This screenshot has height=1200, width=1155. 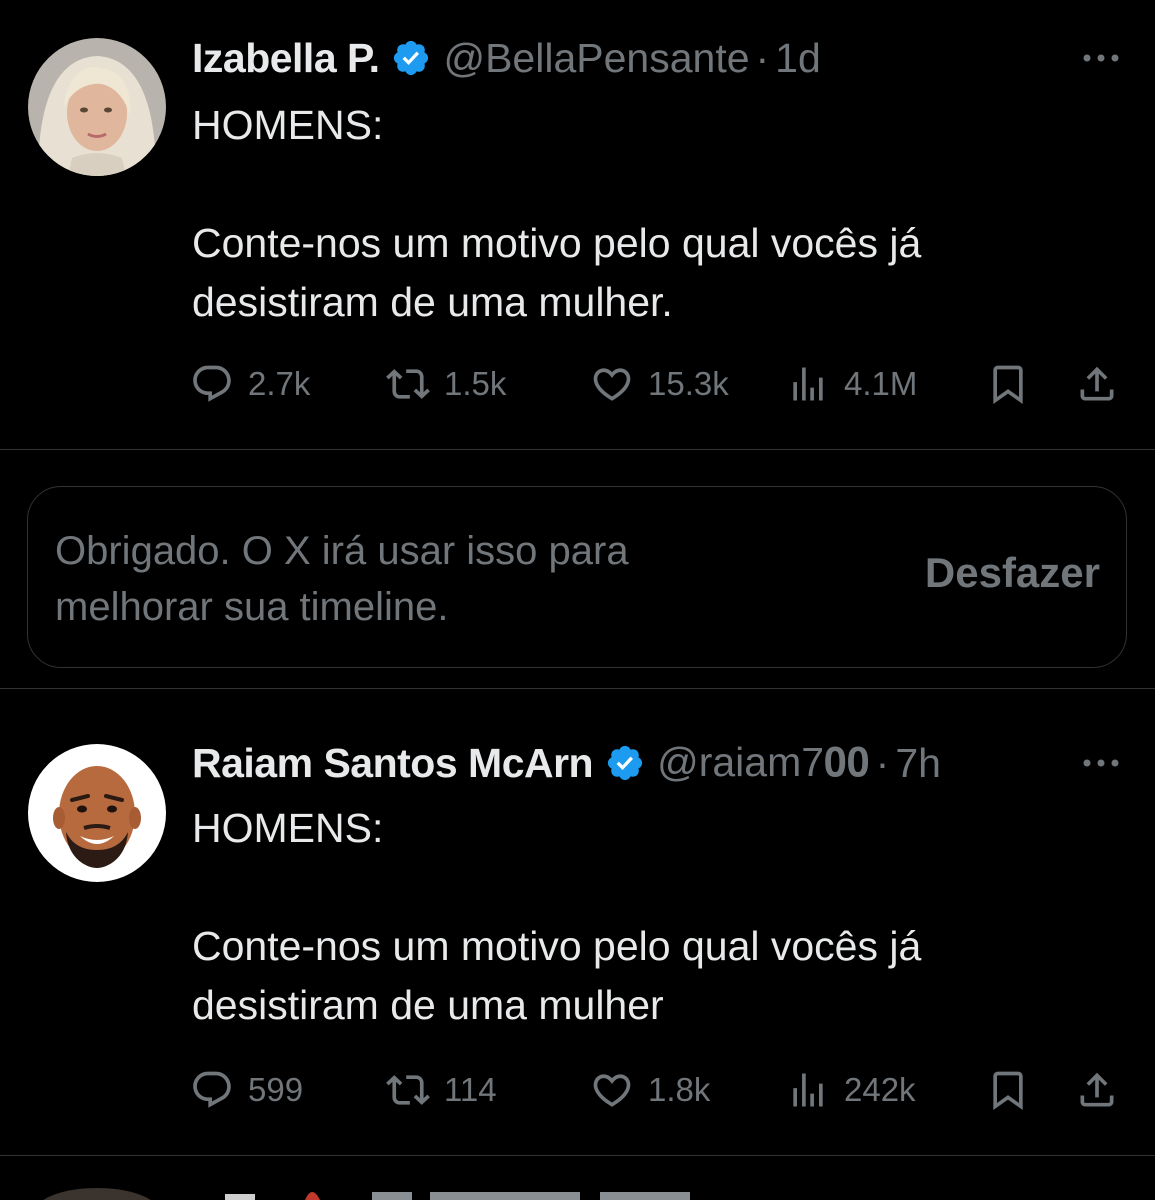 I want to click on action-bar: 599 114 1.8k 242k, so click(x=657, y=1090).